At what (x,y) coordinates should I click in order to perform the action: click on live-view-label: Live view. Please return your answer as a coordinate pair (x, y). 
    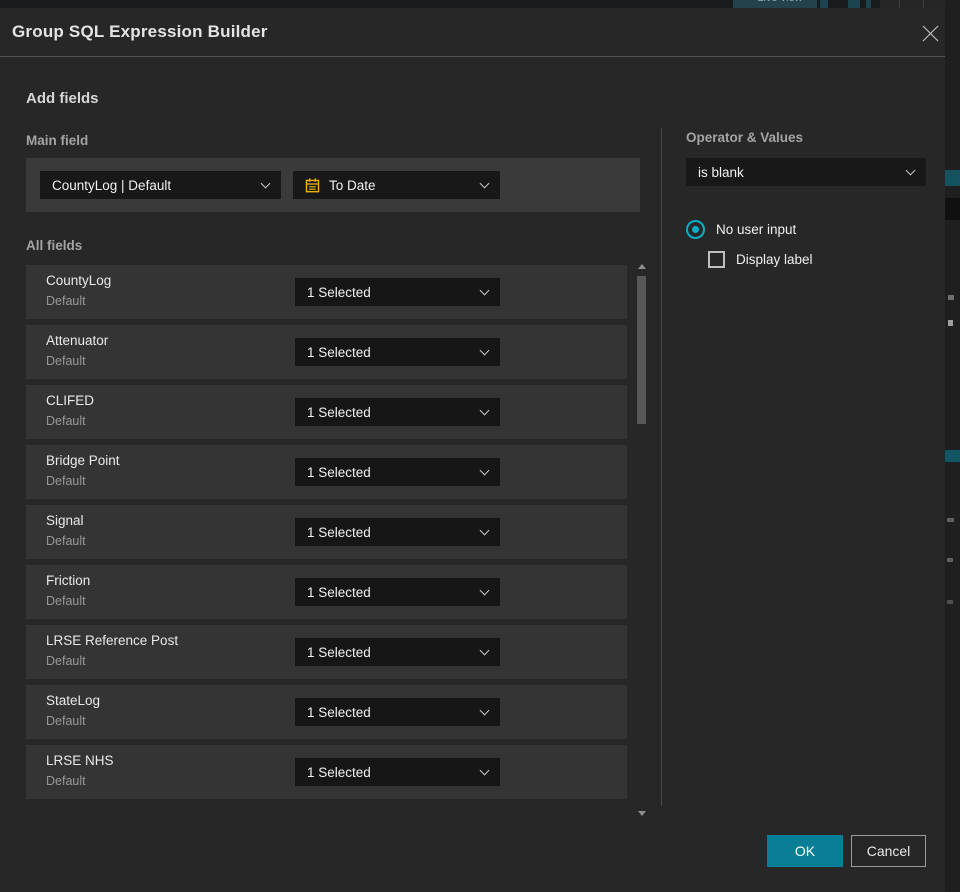
    Looking at the image, I should click on (779, 2).